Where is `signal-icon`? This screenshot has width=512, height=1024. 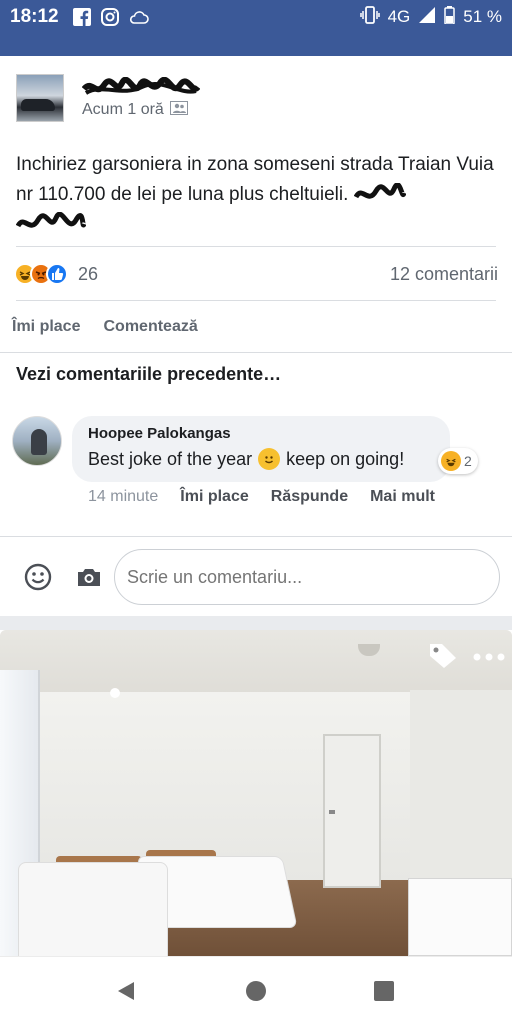 signal-icon is located at coordinates (427, 17).